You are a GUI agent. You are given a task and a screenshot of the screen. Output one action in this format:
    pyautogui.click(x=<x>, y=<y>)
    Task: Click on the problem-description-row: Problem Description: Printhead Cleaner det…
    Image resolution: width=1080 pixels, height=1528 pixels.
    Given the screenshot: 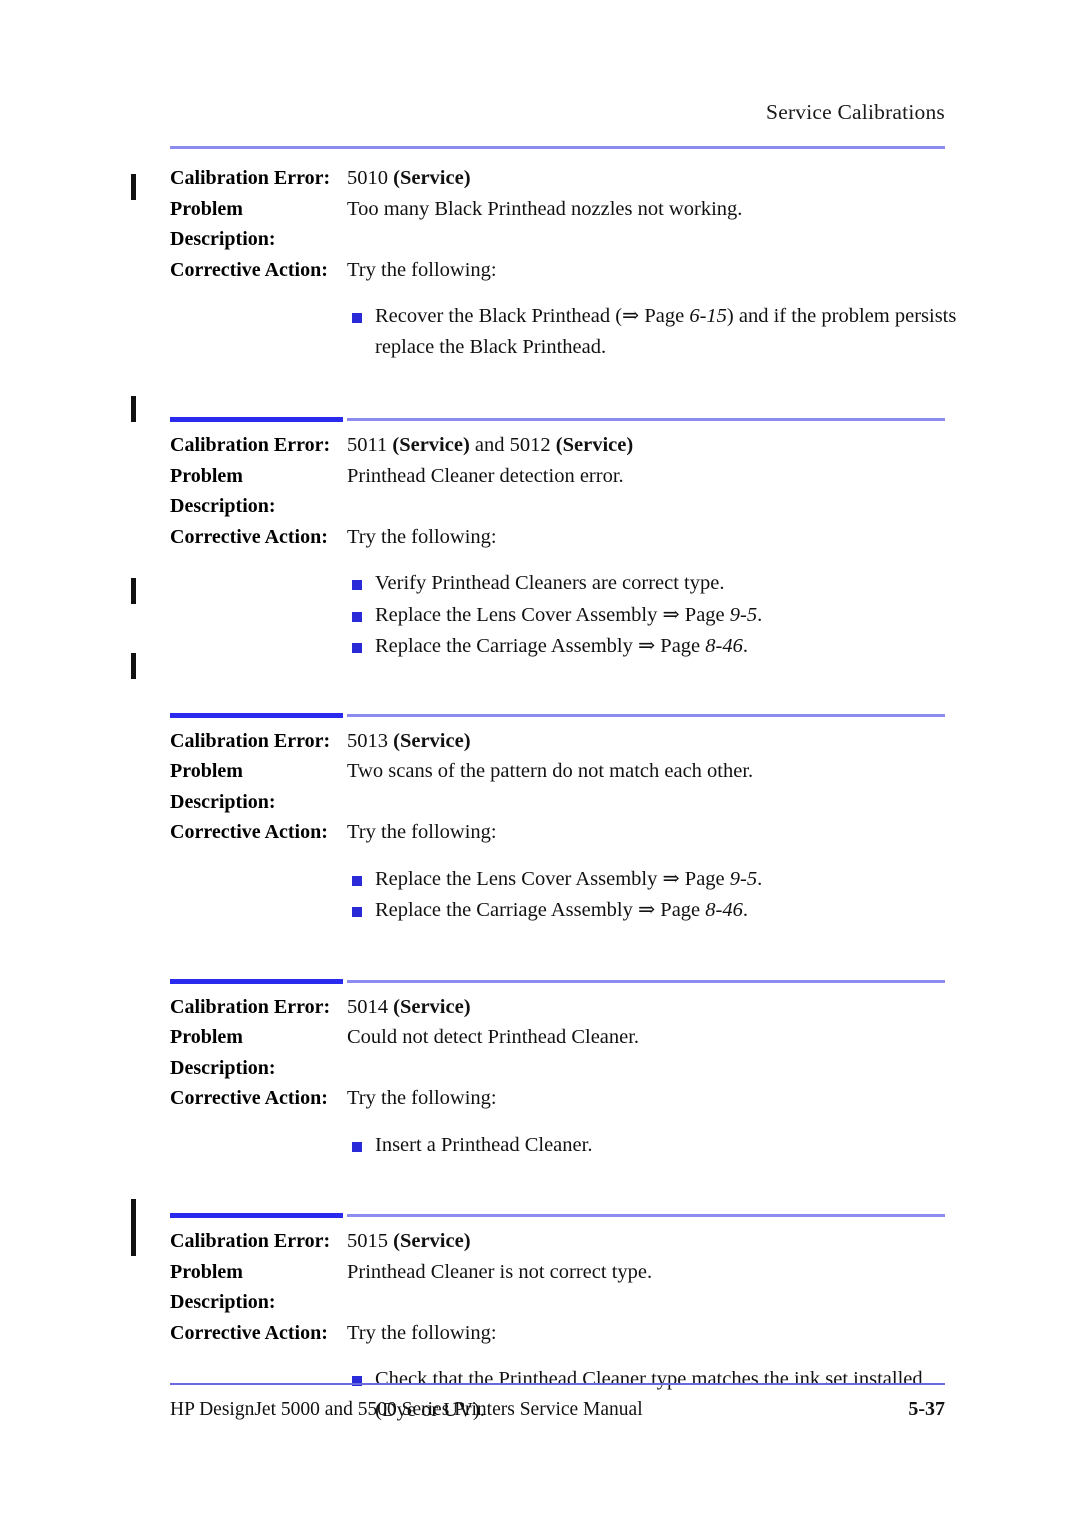 What is the action you would take?
    pyautogui.click(x=540, y=491)
    